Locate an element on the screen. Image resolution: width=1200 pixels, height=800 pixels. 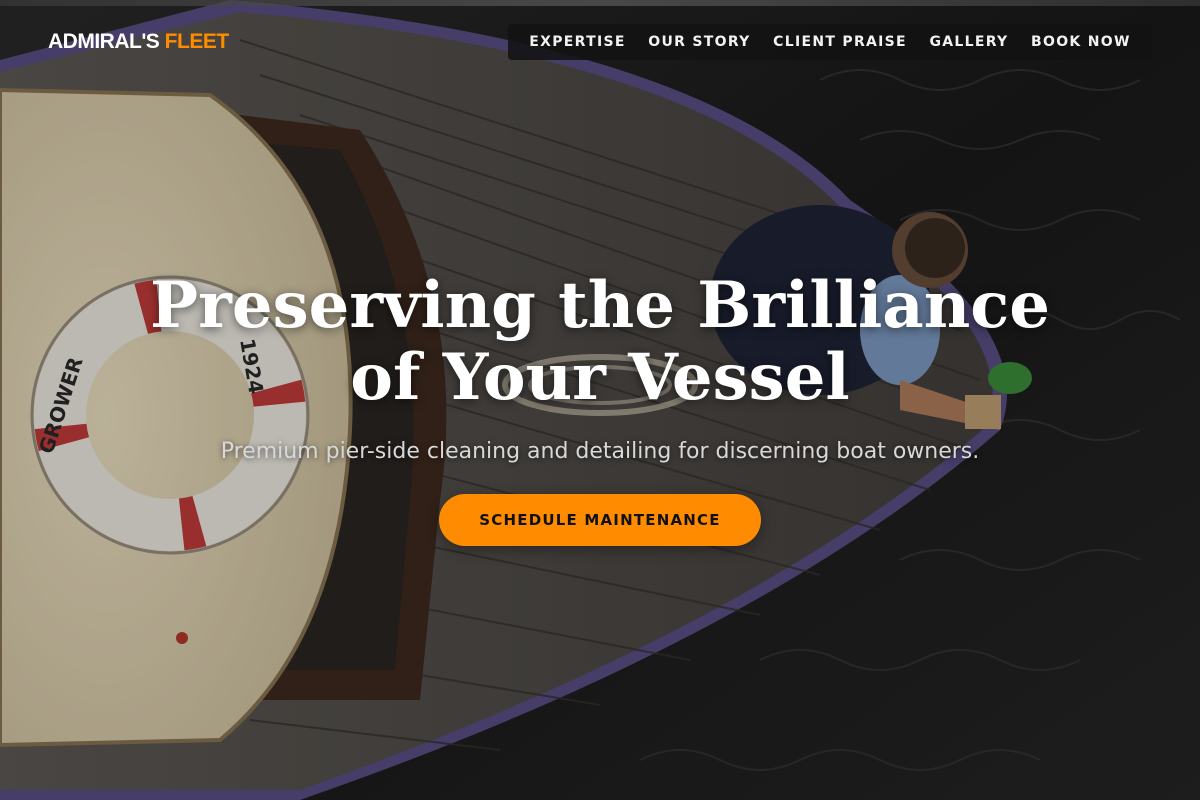
nav-link-expertise: EXPERTISE is located at coordinates (577, 42).